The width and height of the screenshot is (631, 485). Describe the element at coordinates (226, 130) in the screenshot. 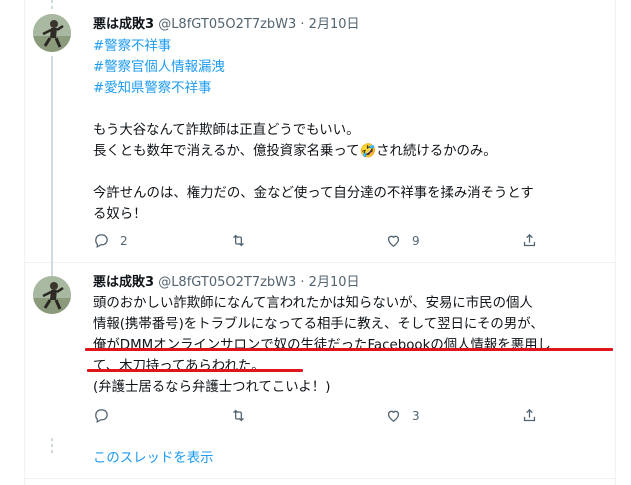

I see `text-line: もう大谷なんて詐欺師は正直どうでもいい。` at that location.